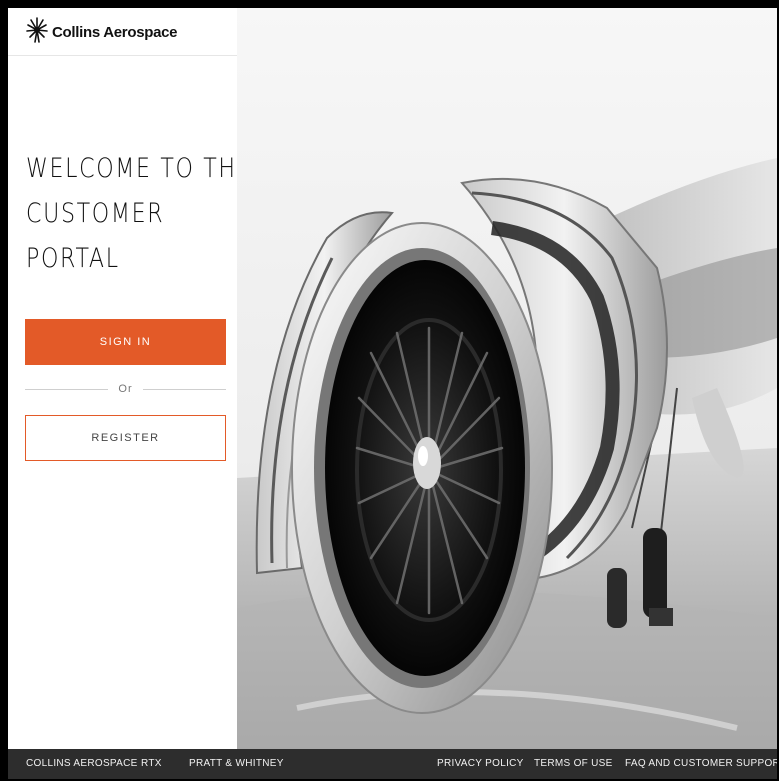 The image size is (779, 781). Describe the element at coordinates (95, 213) in the screenshot. I see `welcome-line: CUSTOMER` at that location.